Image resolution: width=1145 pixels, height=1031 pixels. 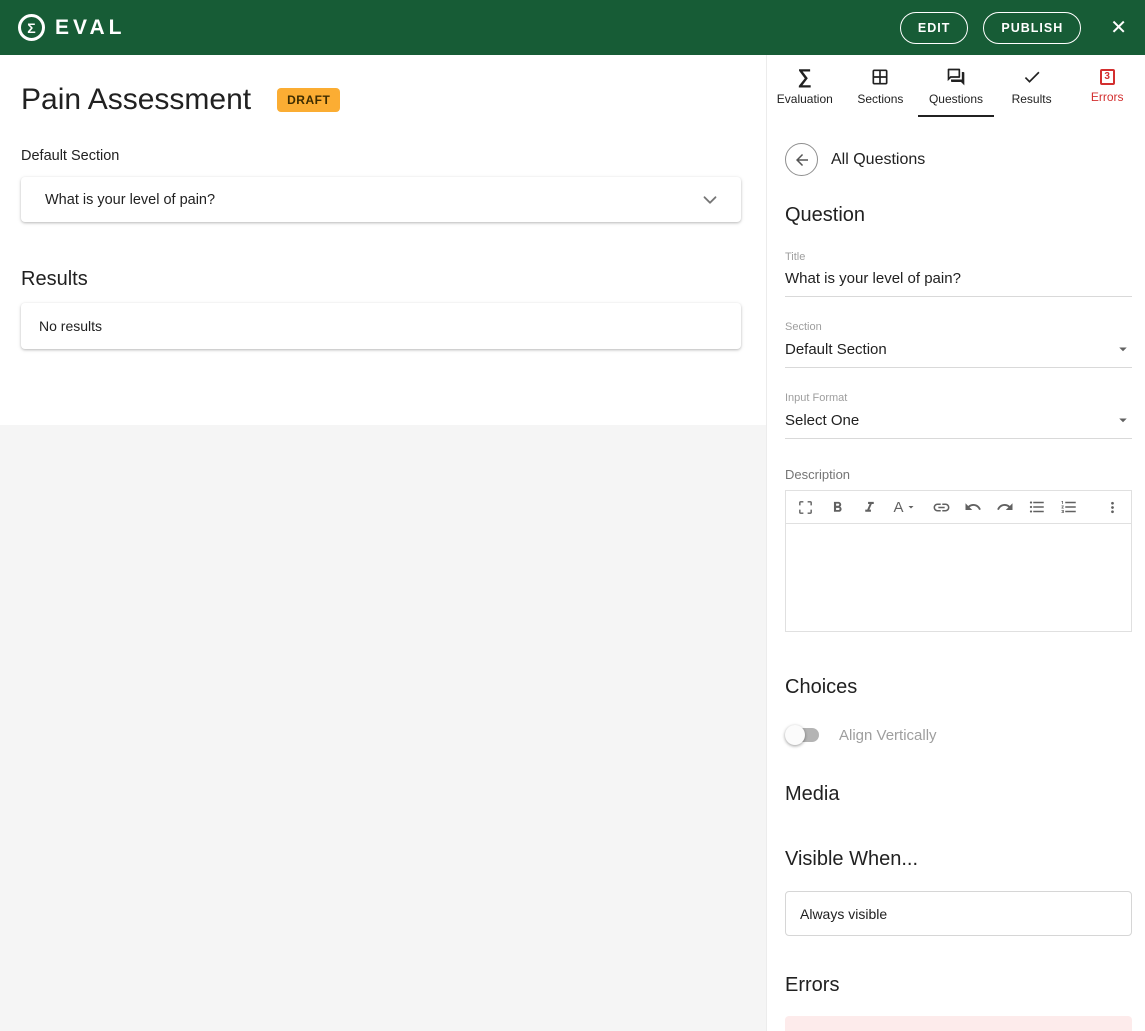 I want to click on section-select: Default Section, so click(x=958, y=350).